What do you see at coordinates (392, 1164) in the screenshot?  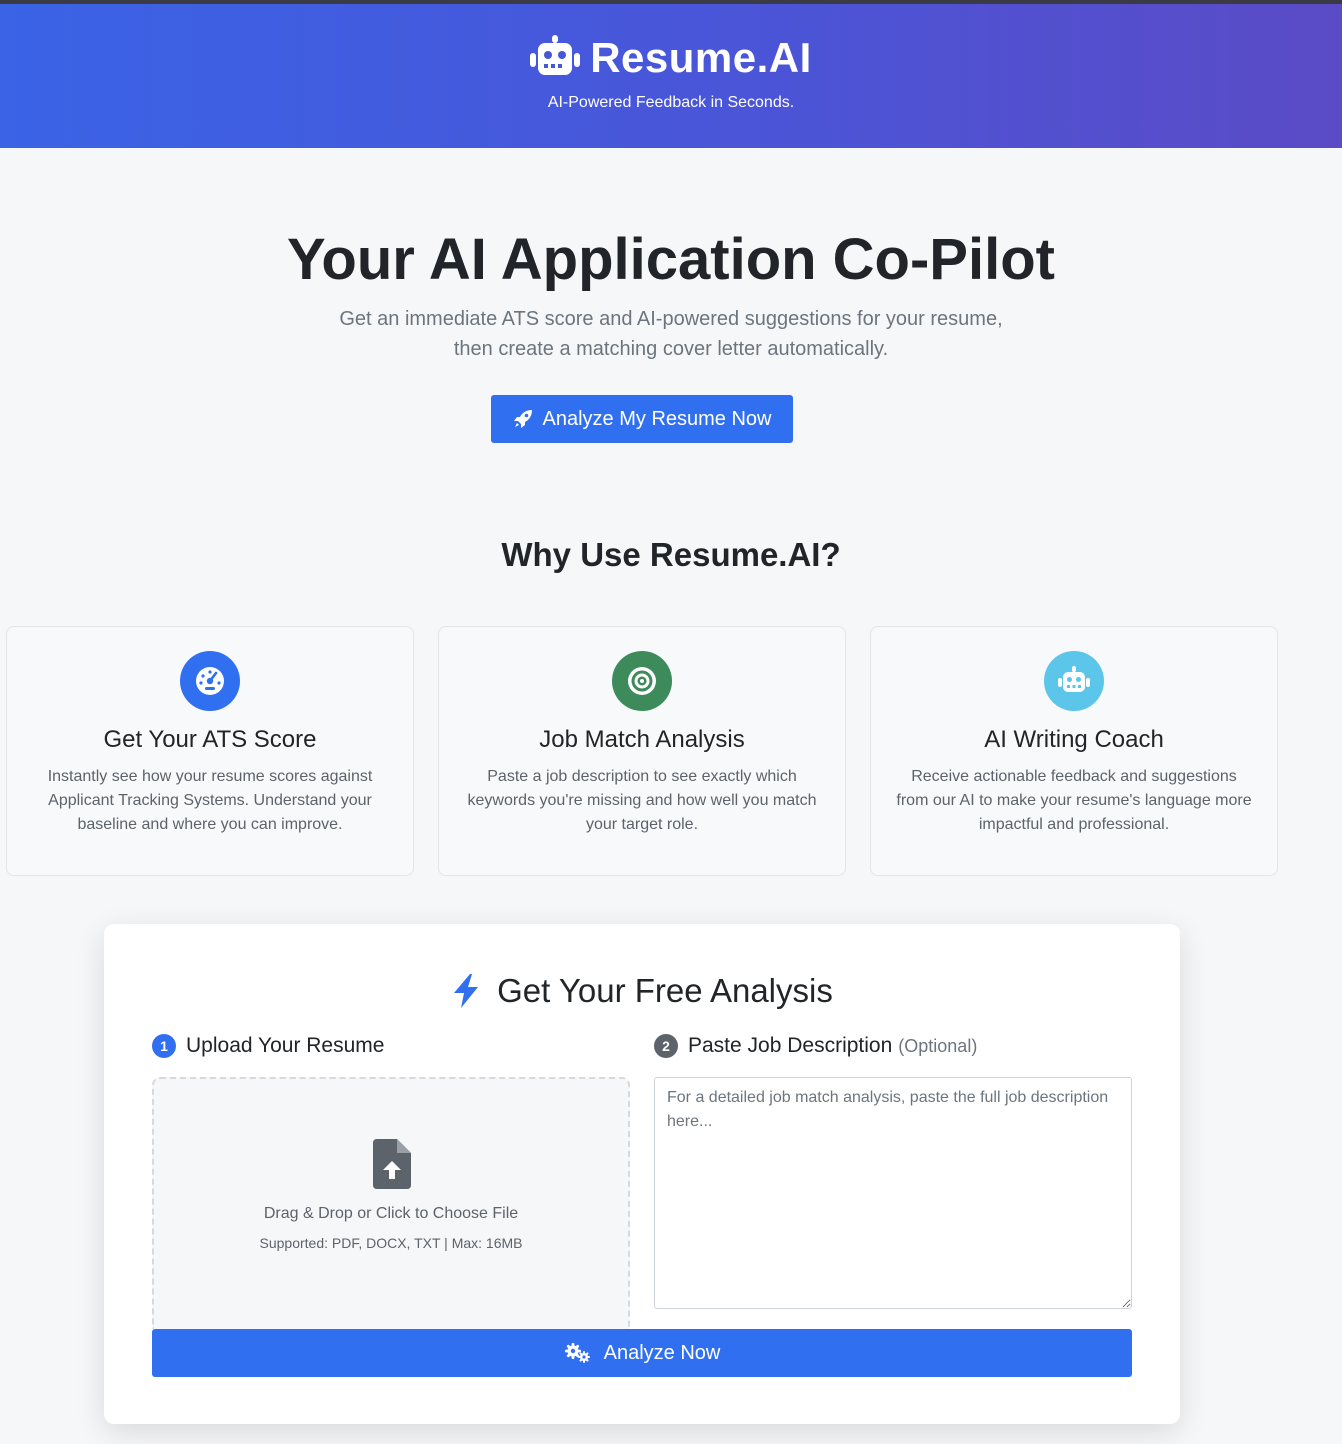 I see `file-upload-icon` at bounding box center [392, 1164].